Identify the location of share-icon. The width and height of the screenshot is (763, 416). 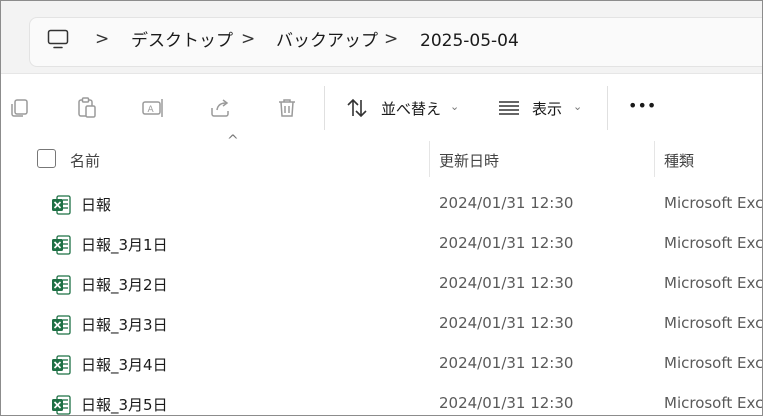
(220, 108).